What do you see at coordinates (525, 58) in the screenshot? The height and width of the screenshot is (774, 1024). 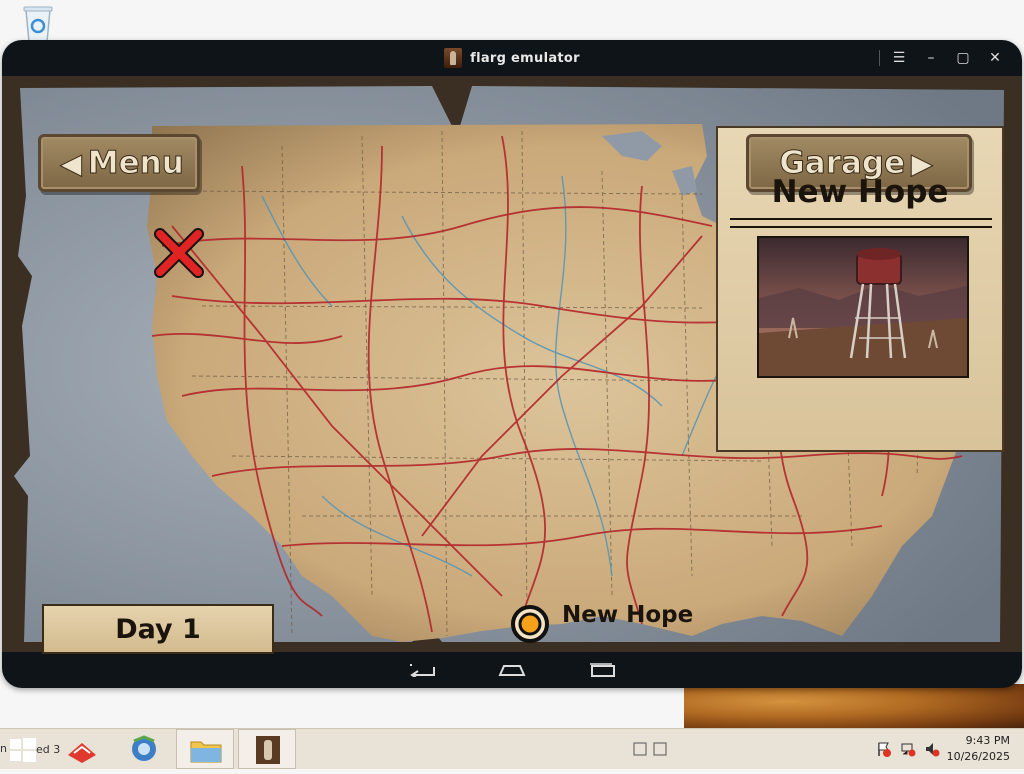 I see `window-title: flarg emulator` at bounding box center [525, 58].